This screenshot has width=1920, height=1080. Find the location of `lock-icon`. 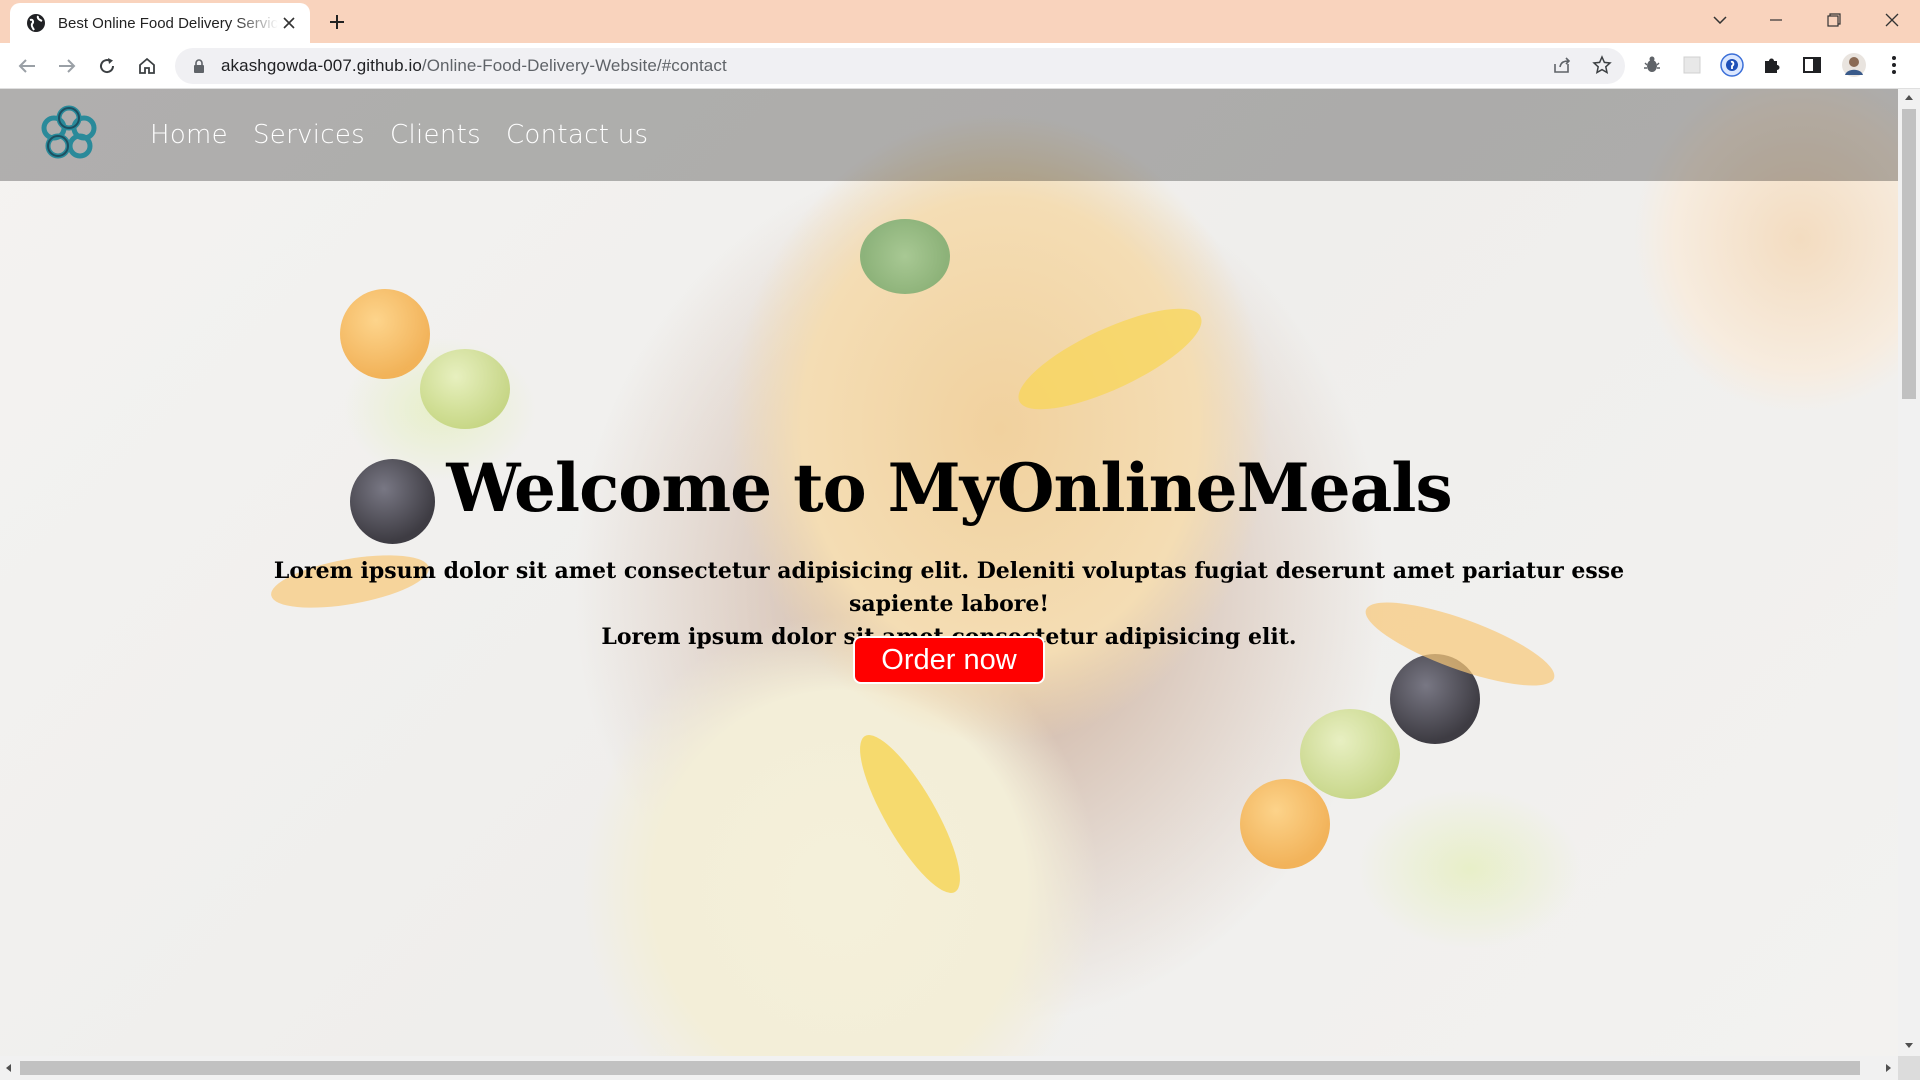

lock-icon is located at coordinates (199, 65).